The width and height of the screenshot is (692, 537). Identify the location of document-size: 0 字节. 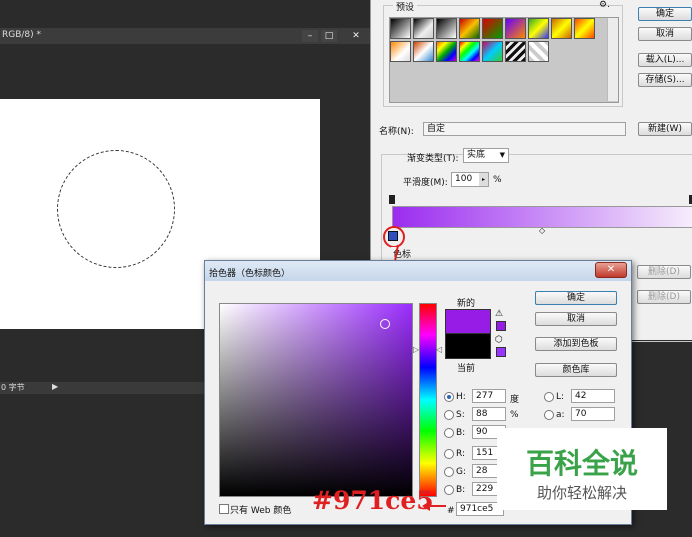
(13, 387).